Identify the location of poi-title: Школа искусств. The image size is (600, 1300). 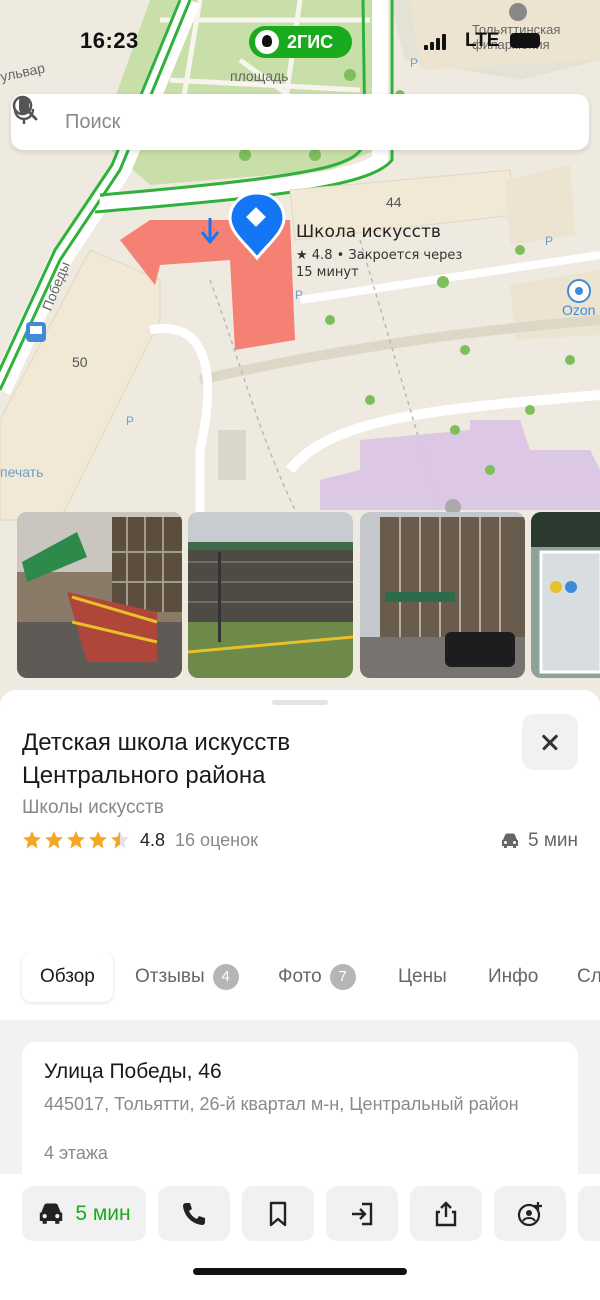
(368, 232).